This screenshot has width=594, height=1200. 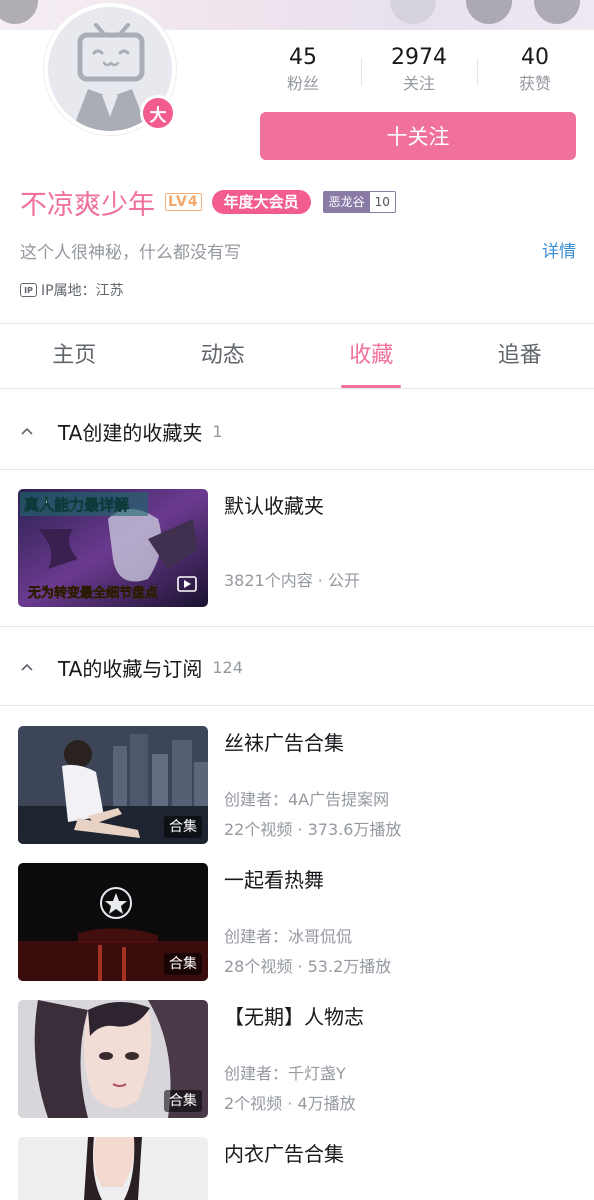 I want to click on profile-tabs: 主页 动态 收藏 追番, so click(x=297, y=357).